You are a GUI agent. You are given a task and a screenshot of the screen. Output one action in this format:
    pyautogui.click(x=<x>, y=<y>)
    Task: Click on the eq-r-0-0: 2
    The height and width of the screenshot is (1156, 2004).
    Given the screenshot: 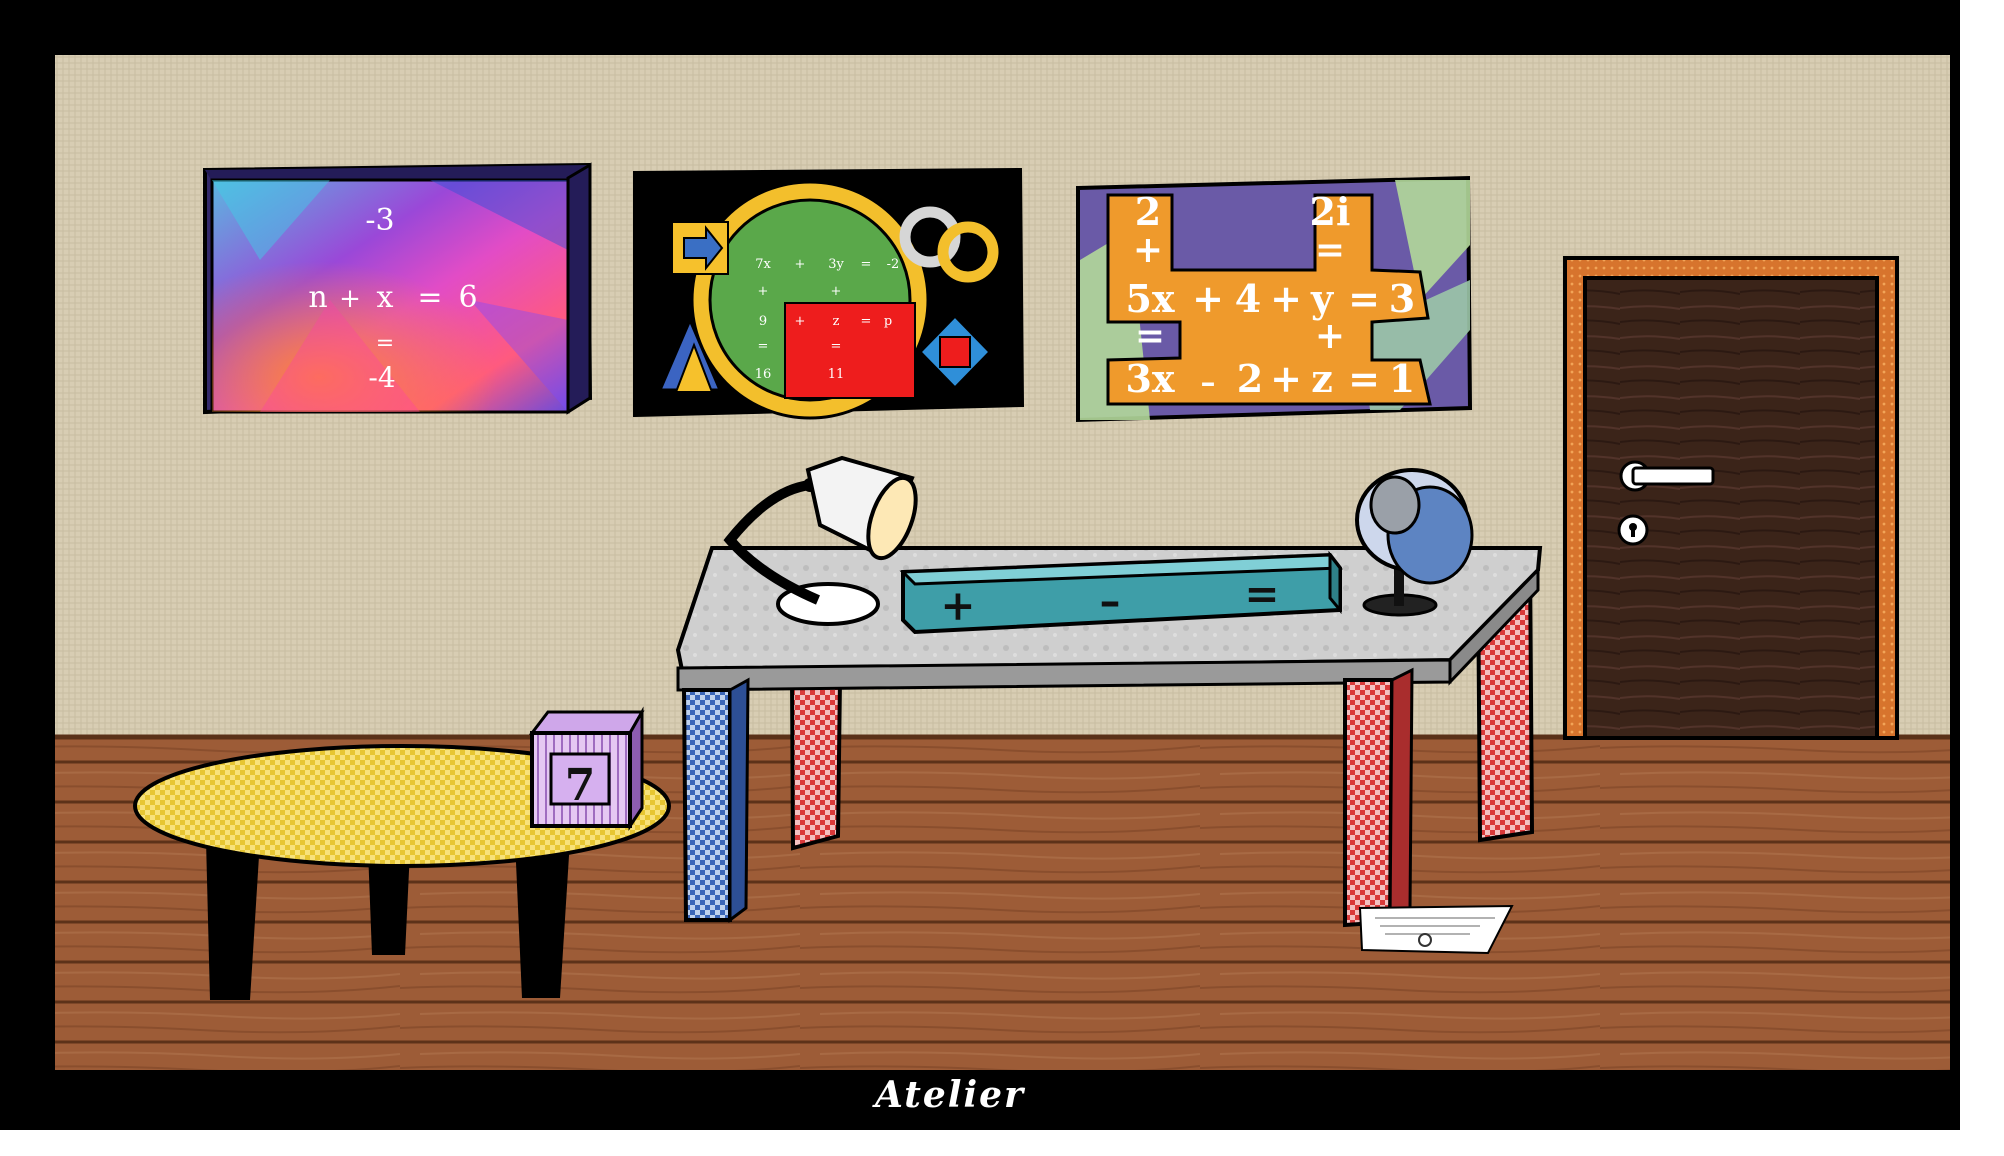 What is the action you would take?
    pyautogui.click(x=1148, y=211)
    